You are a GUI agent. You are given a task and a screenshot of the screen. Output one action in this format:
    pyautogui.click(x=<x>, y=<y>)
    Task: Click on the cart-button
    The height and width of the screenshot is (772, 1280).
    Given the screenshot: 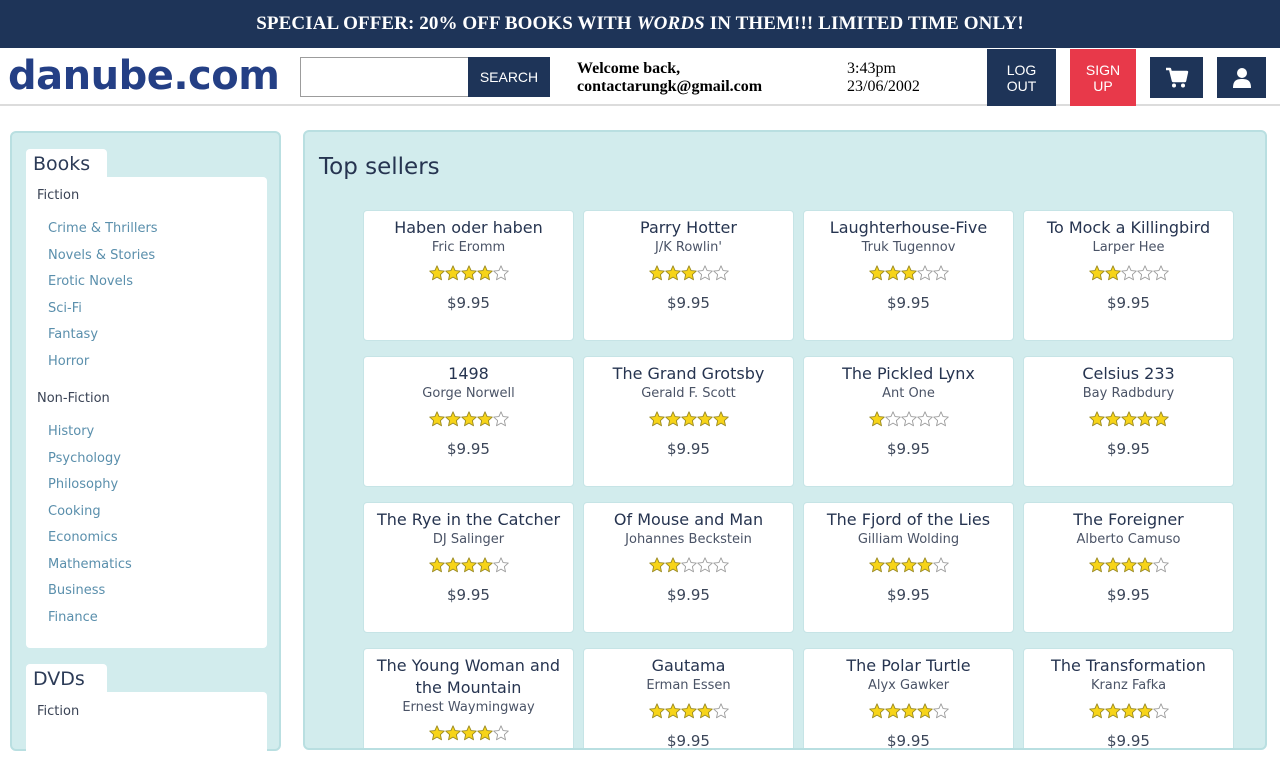 What is the action you would take?
    pyautogui.click(x=1176, y=77)
    